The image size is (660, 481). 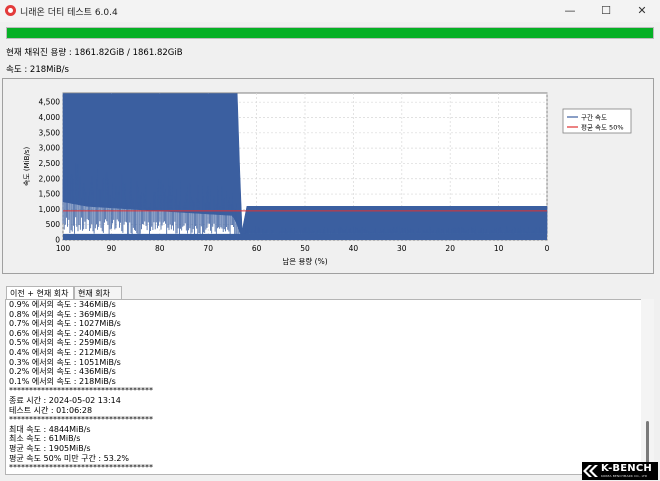 What do you see at coordinates (98, 293) in the screenshot?
I see `tab-current-round: 현재 회차` at bounding box center [98, 293].